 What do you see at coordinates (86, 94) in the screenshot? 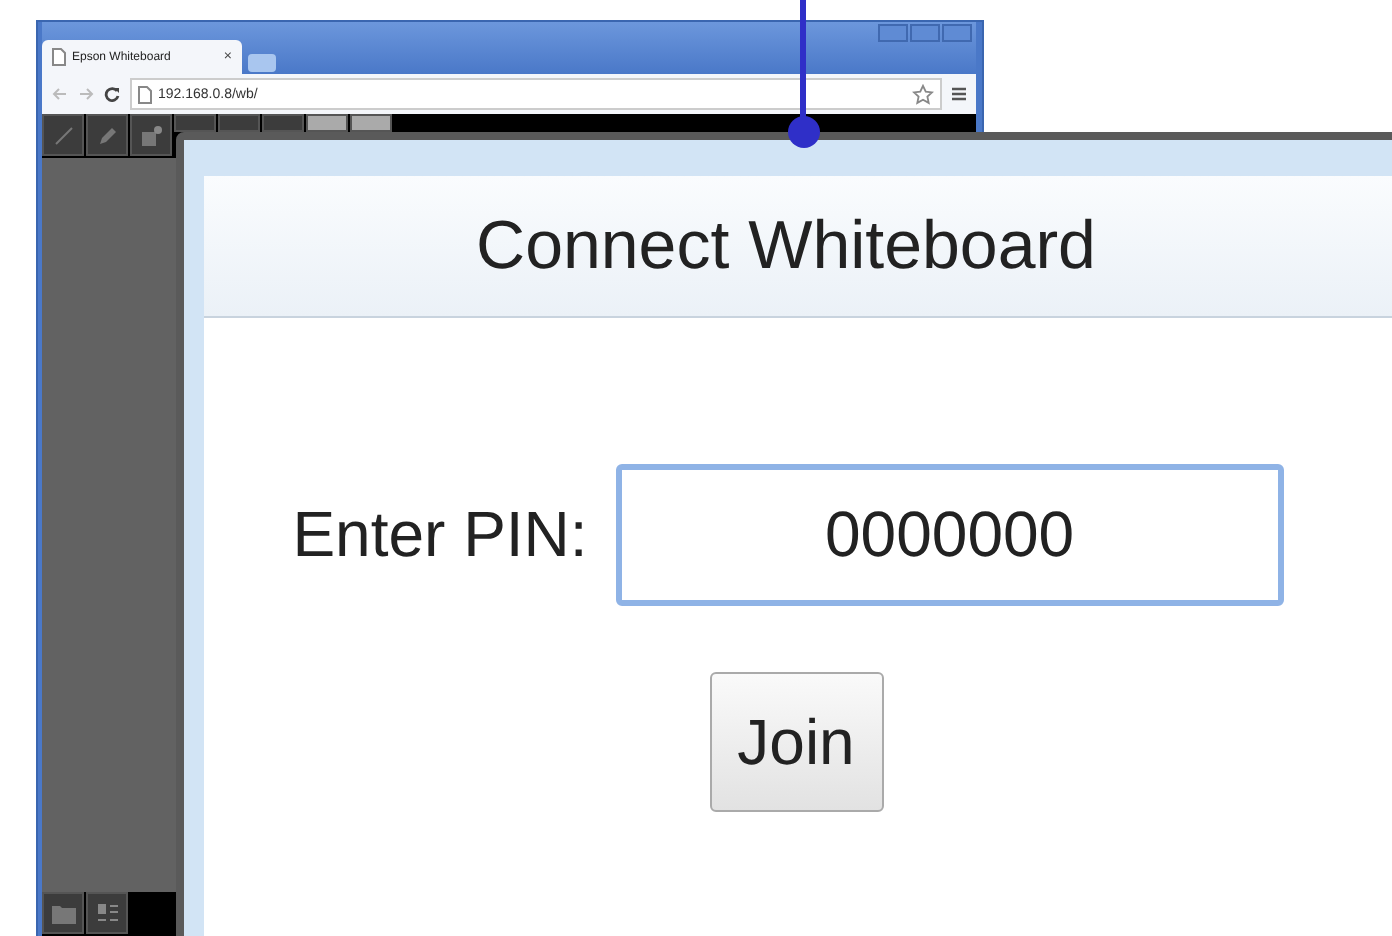
I see `forward-icon` at bounding box center [86, 94].